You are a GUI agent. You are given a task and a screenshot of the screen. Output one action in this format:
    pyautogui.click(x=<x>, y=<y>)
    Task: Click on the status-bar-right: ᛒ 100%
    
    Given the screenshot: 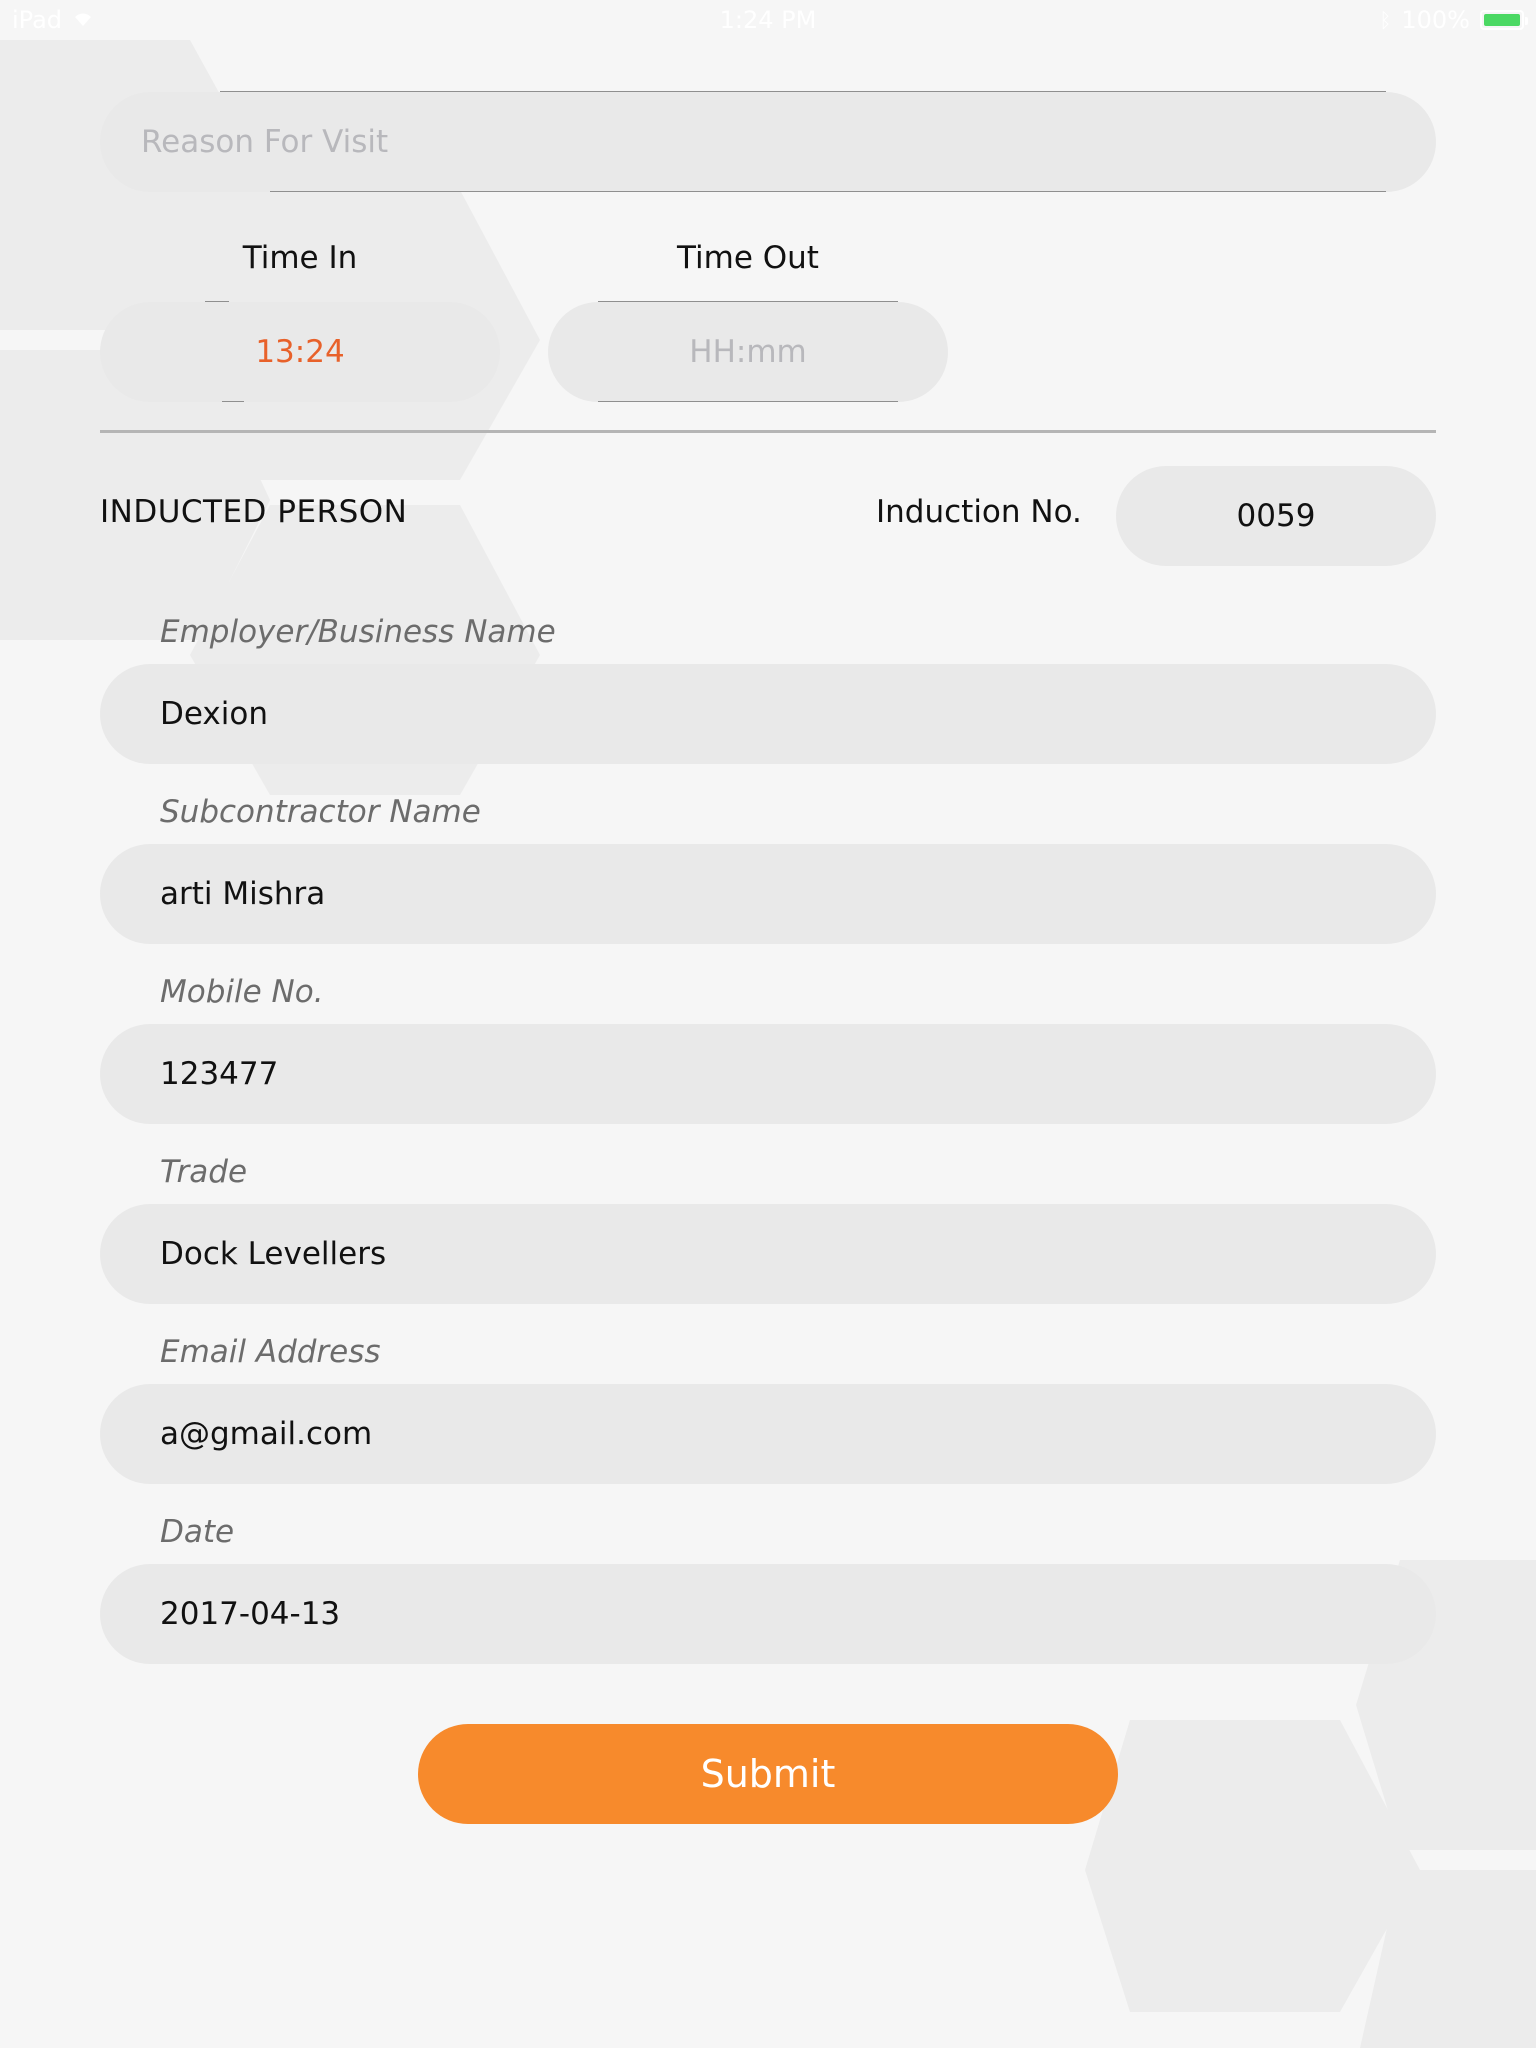 What is the action you would take?
    pyautogui.click(x=1453, y=20)
    